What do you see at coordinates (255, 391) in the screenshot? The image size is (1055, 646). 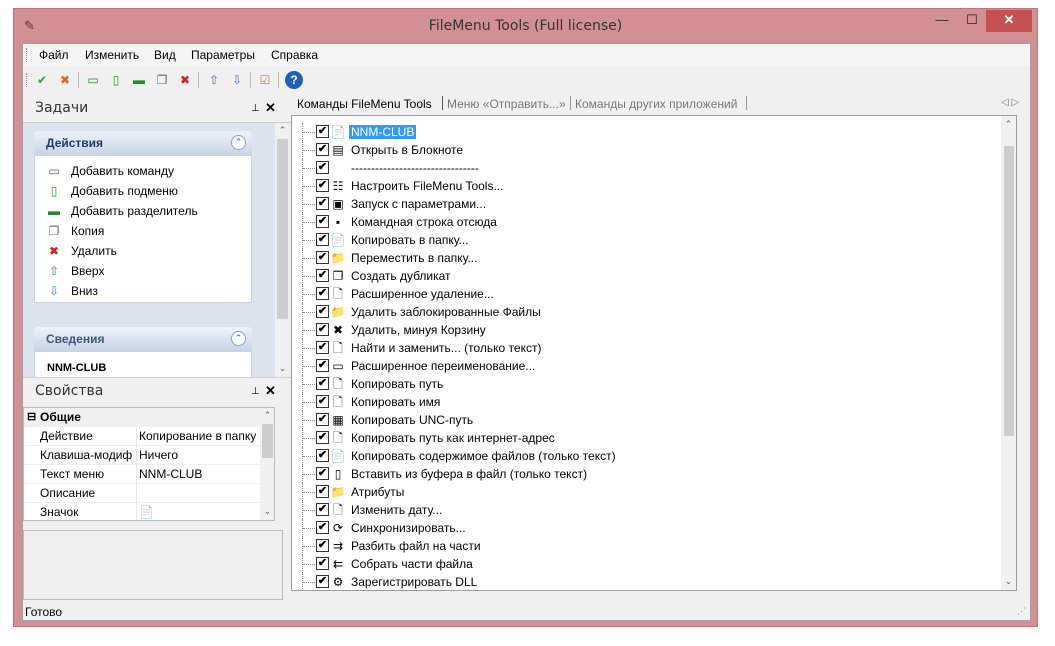 I see `pin-icon: ⊥` at bounding box center [255, 391].